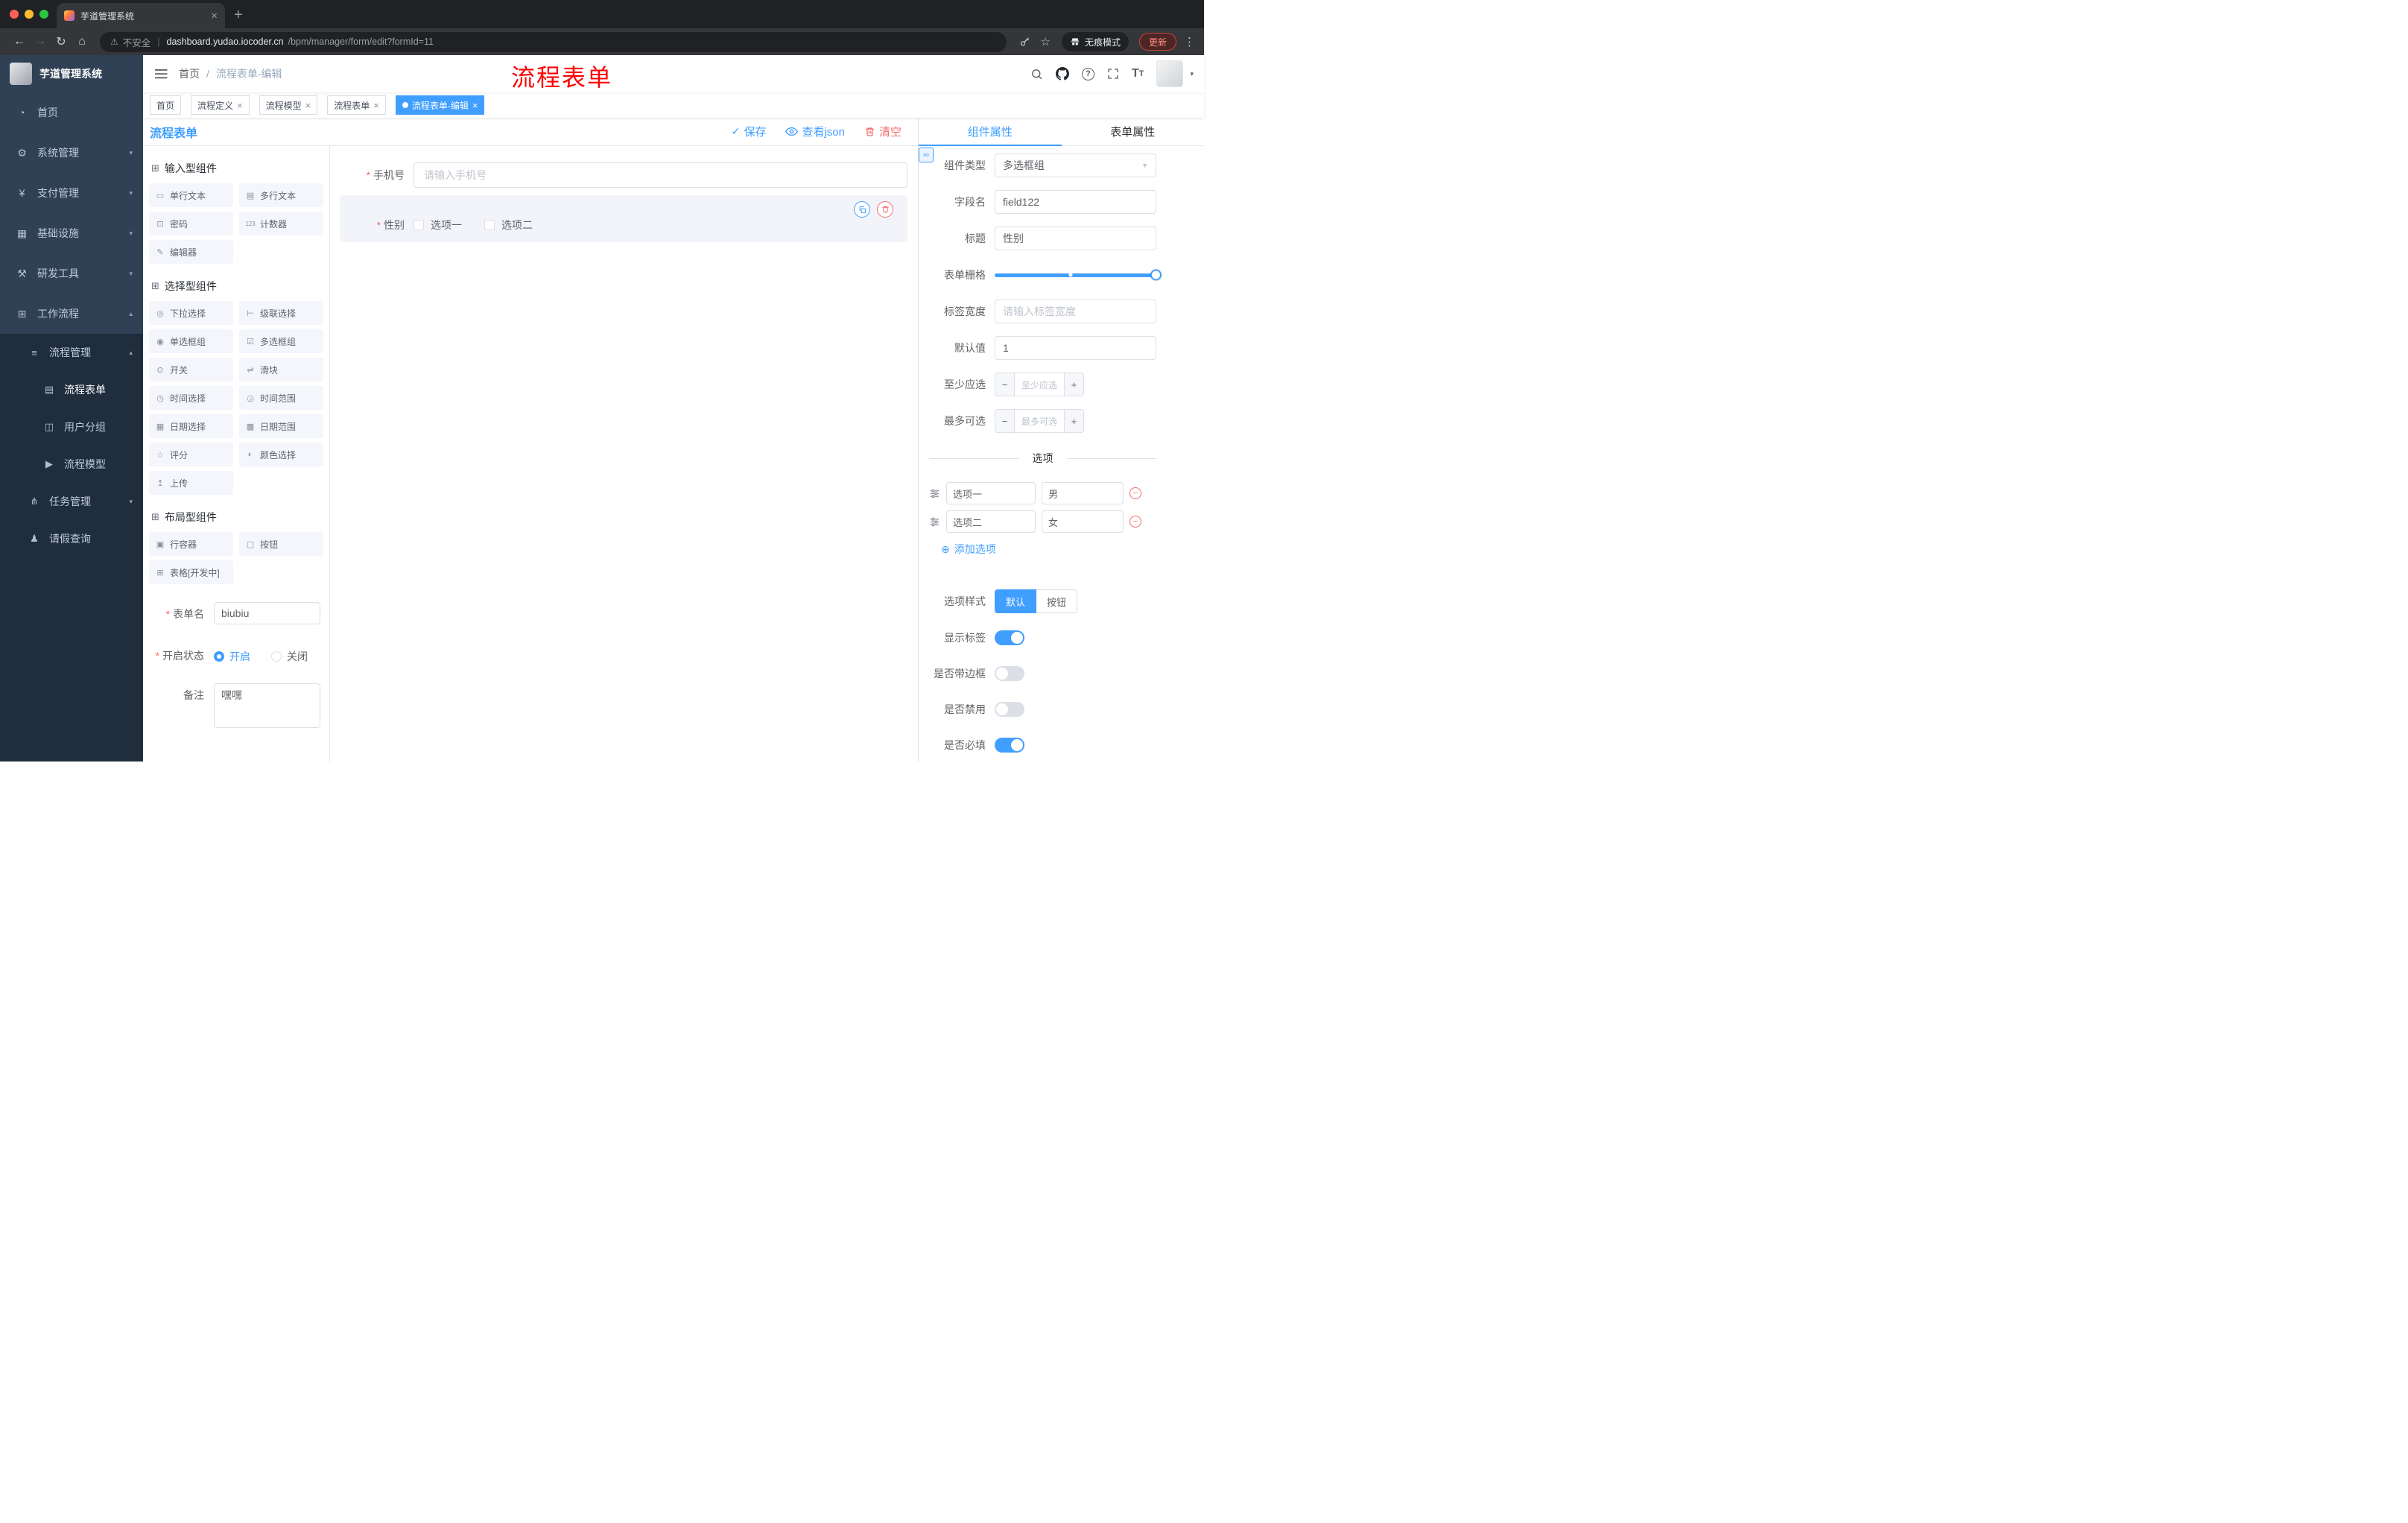  Describe the element at coordinates (1087, 73) in the screenshot. I see `help-icon: ?` at that location.